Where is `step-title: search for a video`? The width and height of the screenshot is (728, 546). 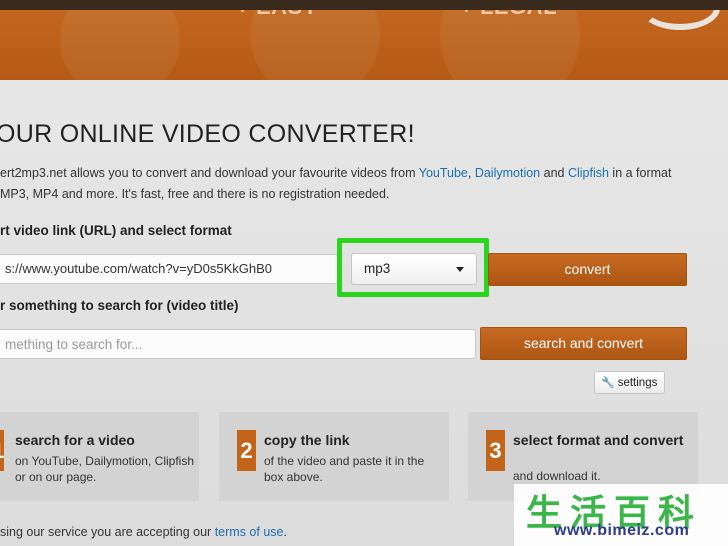
step-title: search for a video is located at coordinates (75, 440).